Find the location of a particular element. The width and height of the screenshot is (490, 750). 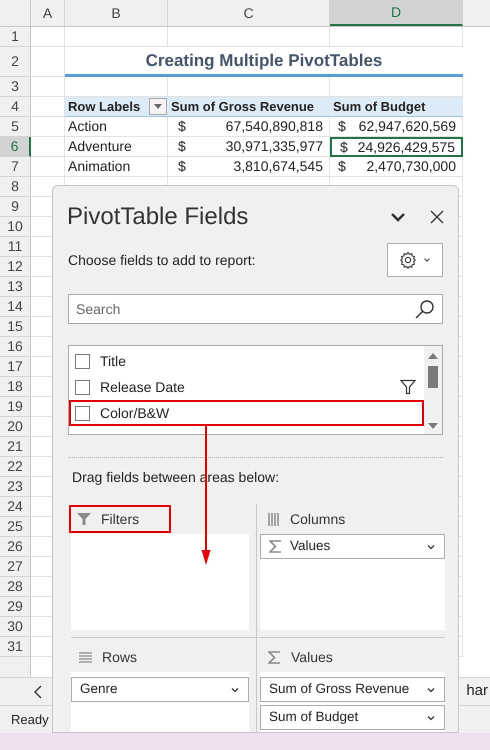

area-label: Columns is located at coordinates (318, 519).